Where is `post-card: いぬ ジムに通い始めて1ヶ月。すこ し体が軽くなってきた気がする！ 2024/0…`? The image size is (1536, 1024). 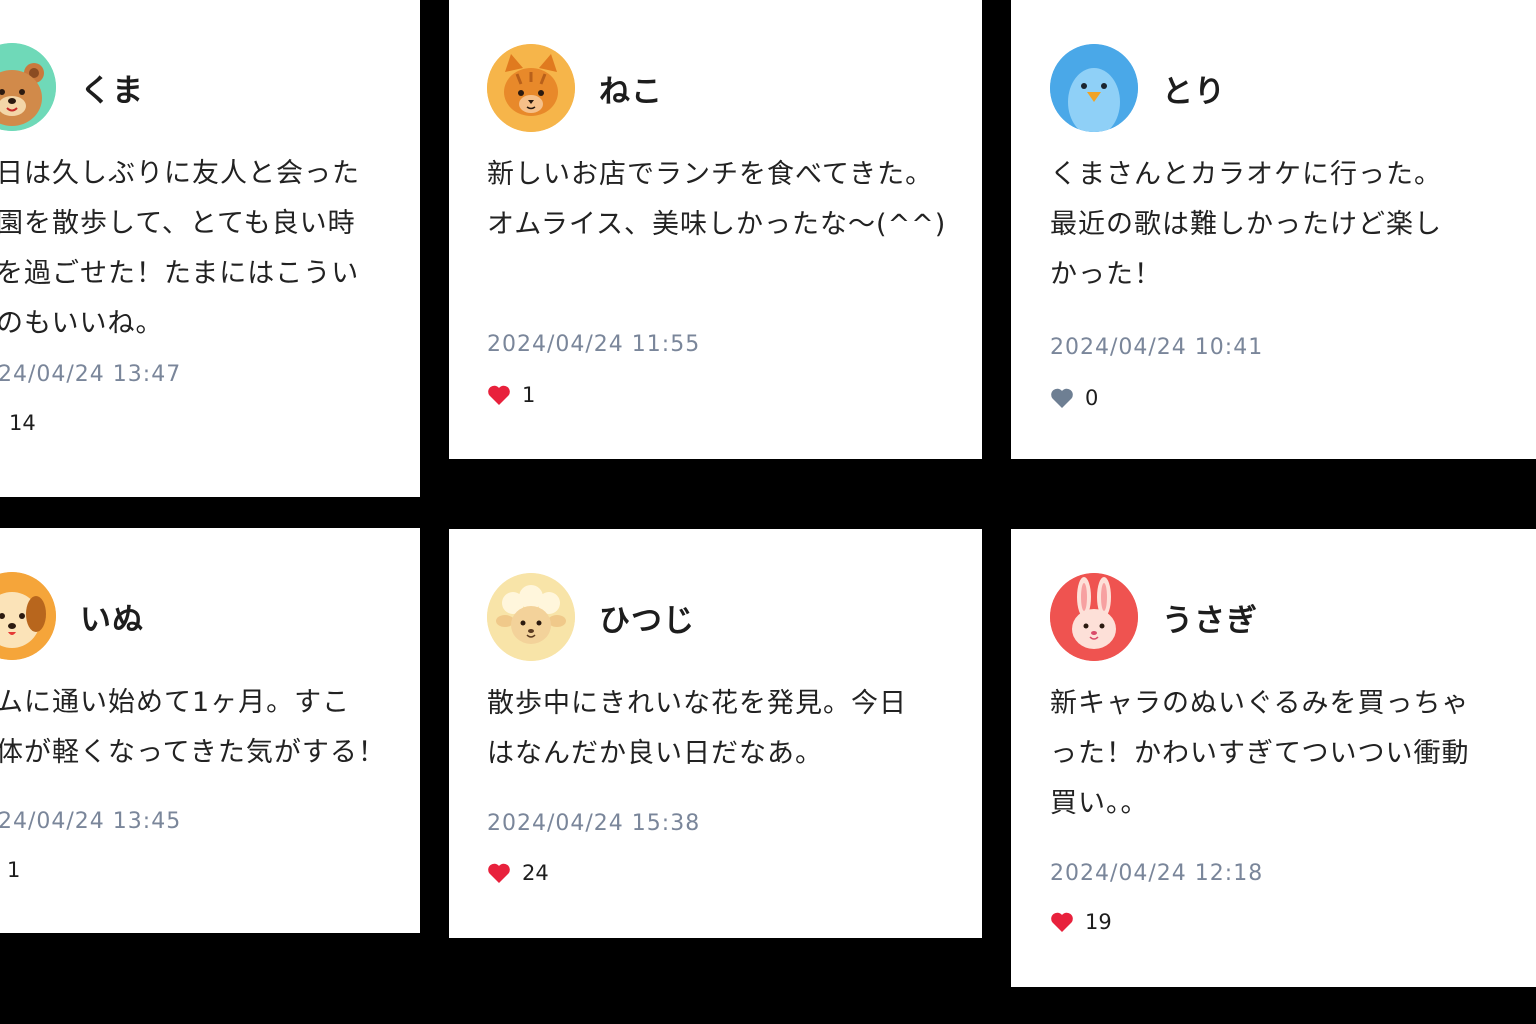 post-card: いぬ ジムに通い始めて1ヶ月。すこ し体が軽くなってきた気がする！ 2024/0… is located at coordinates (210, 730).